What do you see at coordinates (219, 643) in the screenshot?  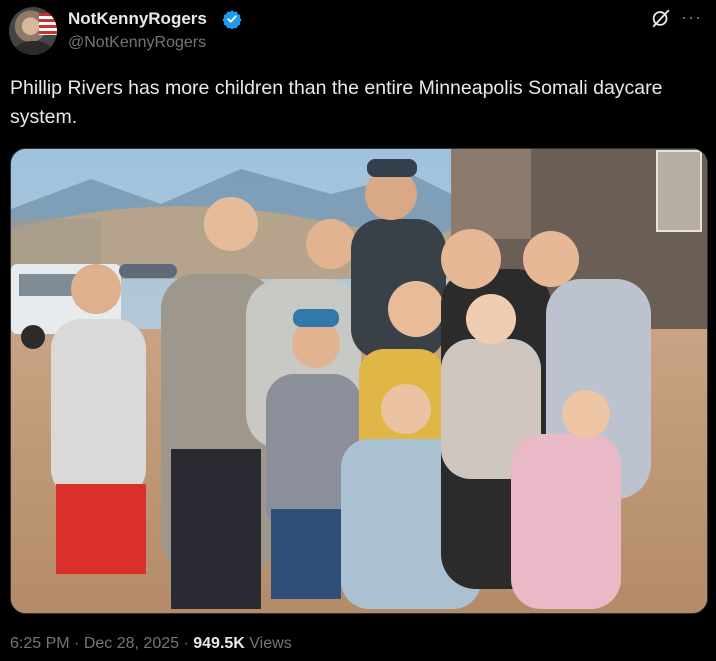 I see `views-count: 949.5K` at bounding box center [219, 643].